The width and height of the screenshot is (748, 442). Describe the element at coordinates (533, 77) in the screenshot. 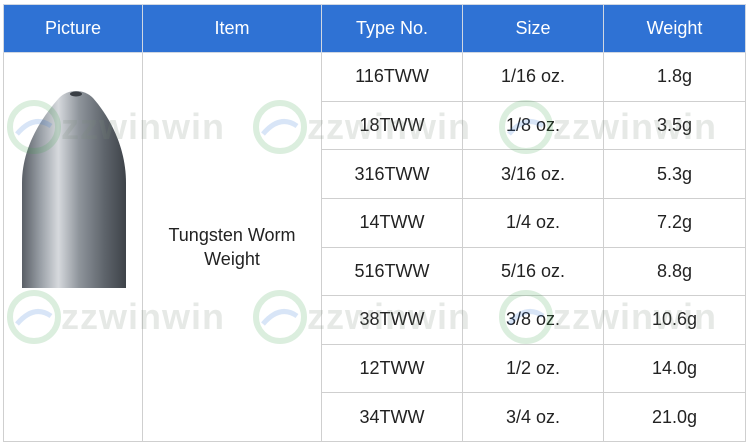

I see `size-cell: 1/16 oz.` at that location.